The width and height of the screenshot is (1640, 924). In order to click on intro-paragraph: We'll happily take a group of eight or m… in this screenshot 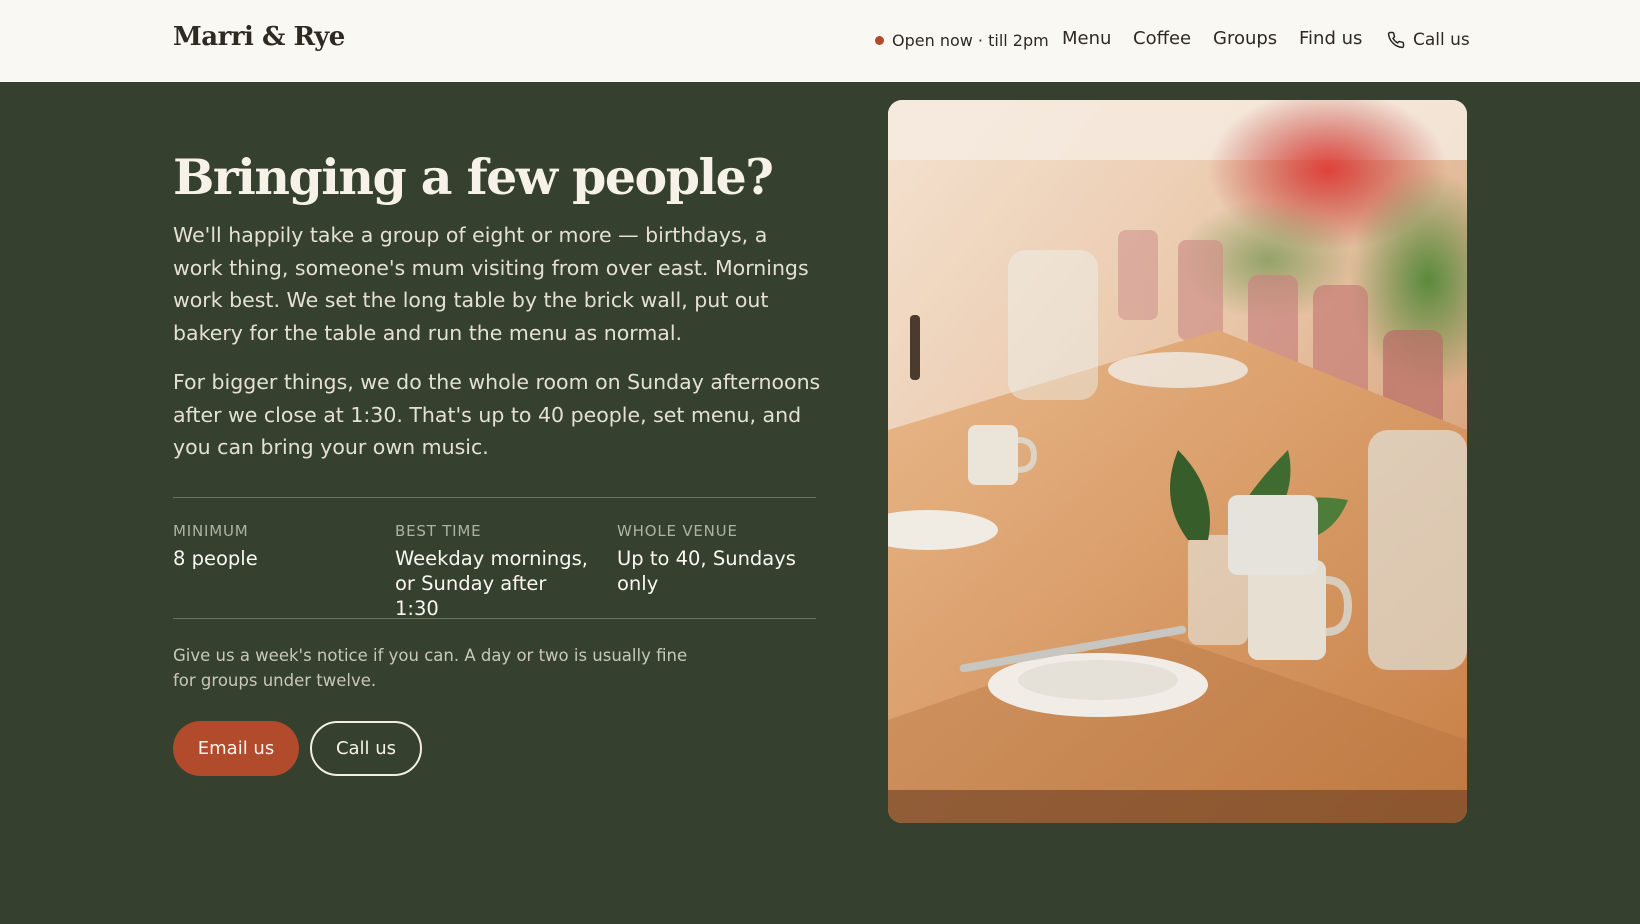, I will do `click(491, 284)`.